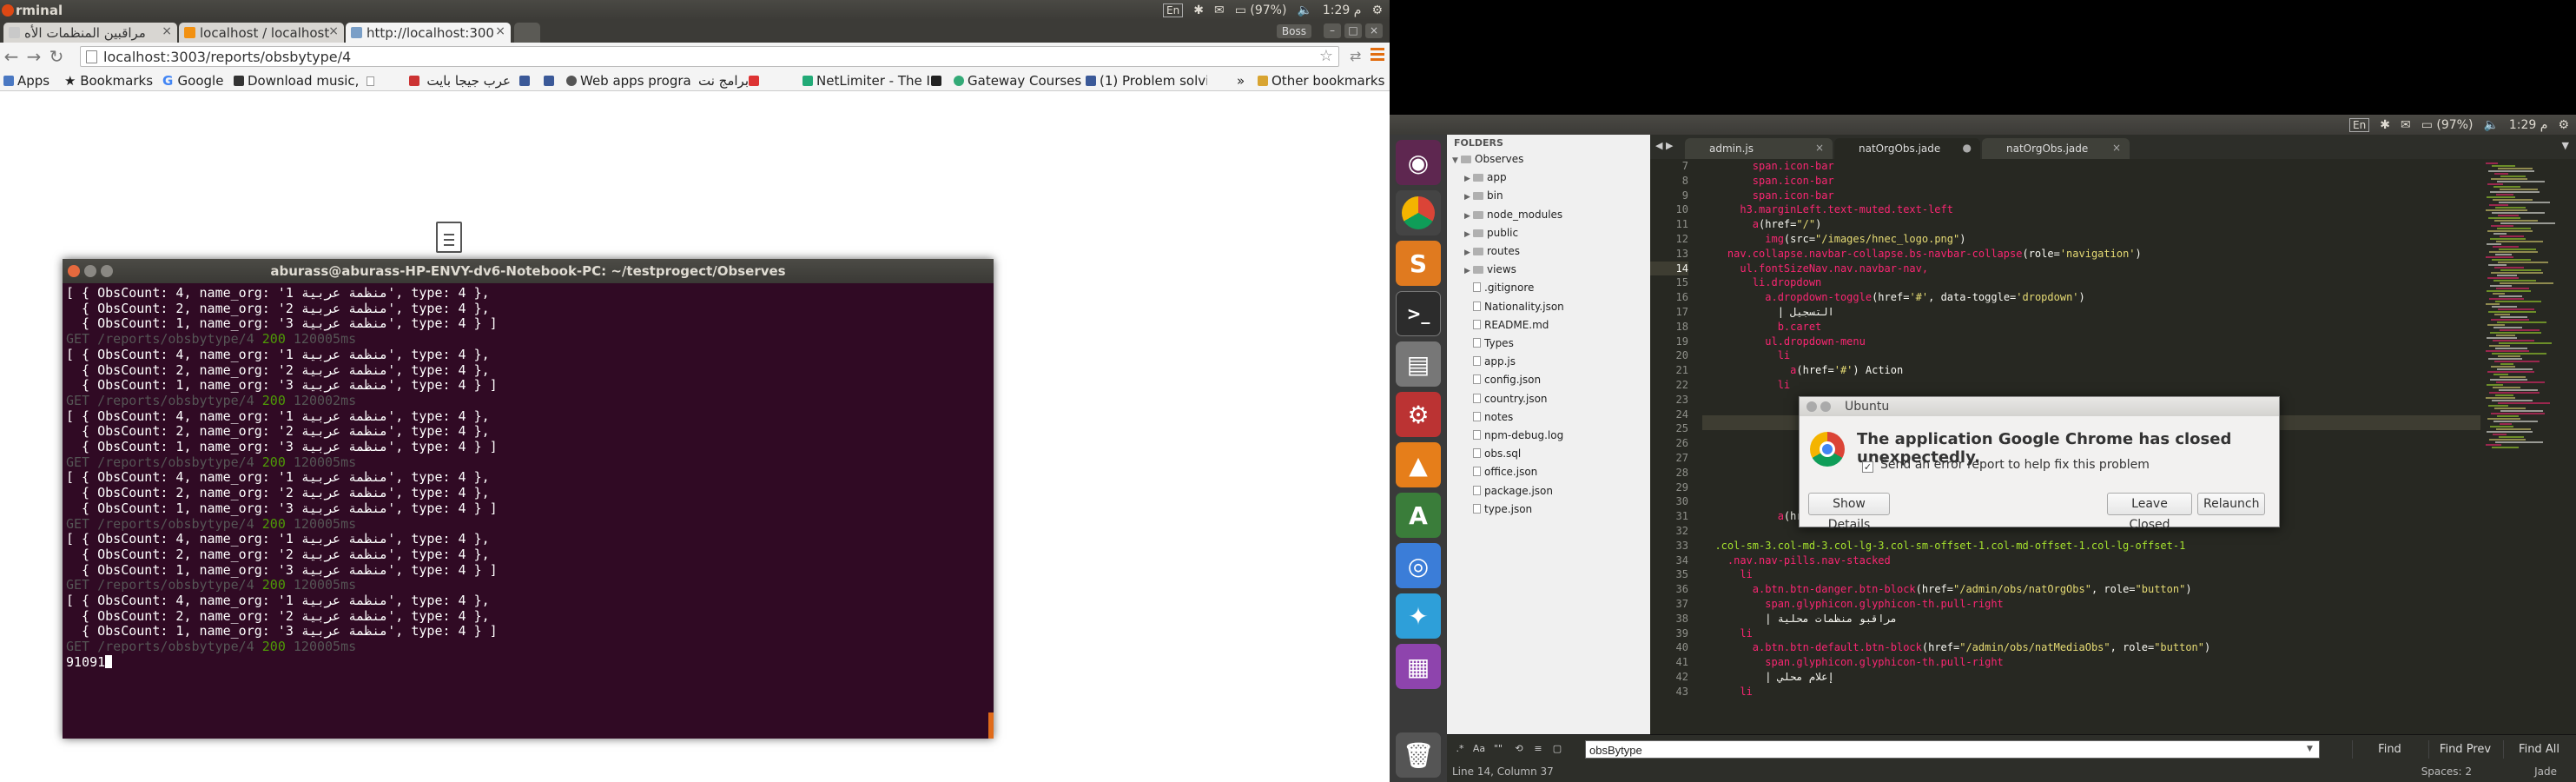 The image size is (2576, 782). I want to click on software-center-icon: A, so click(1418, 516).